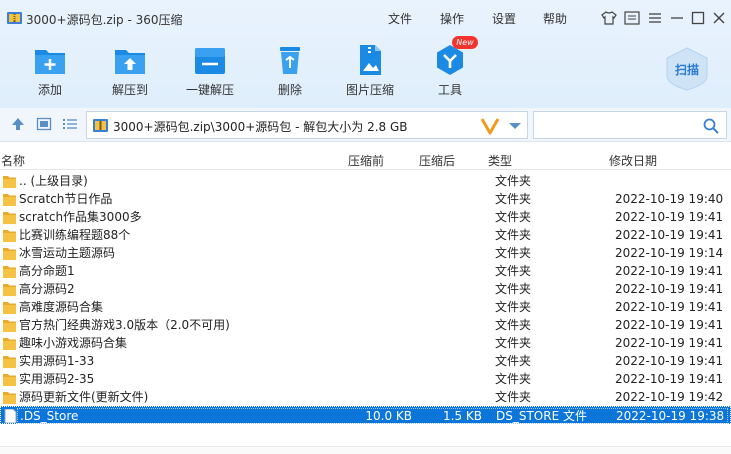 This screenshot has width=731, height=454. I want to click on file-name: 比赛训练编程题88个, so click(75, 235).